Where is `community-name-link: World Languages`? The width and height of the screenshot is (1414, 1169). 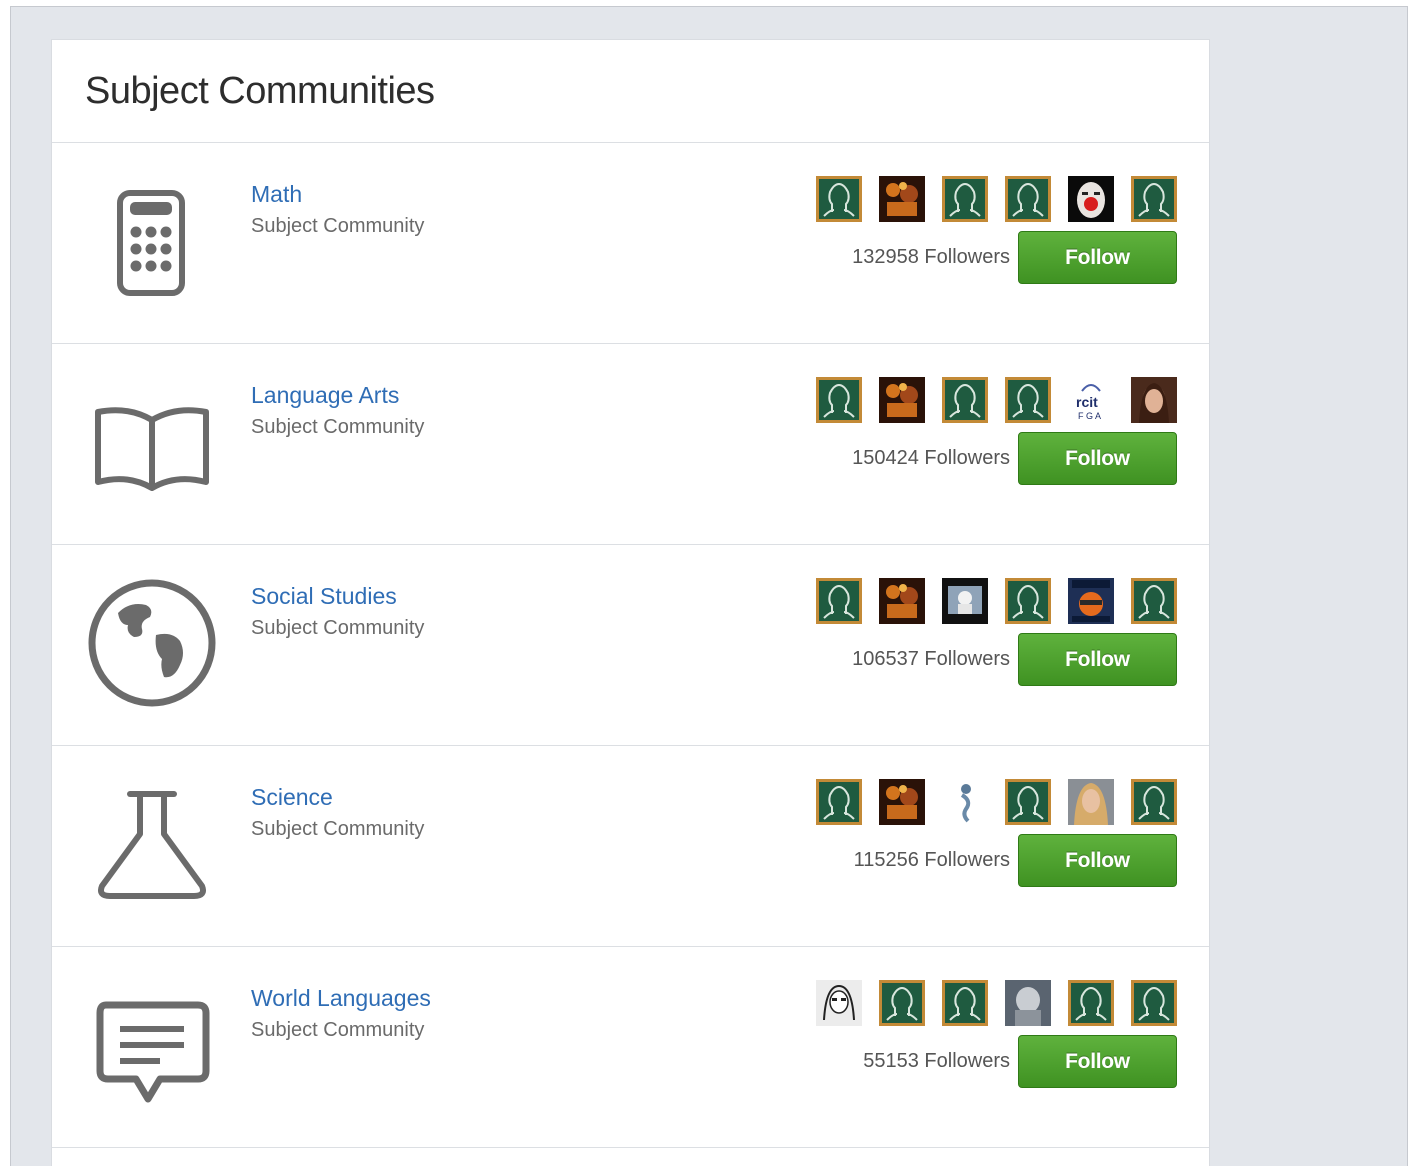 community-name-link: World Languages is located at coordinates (341, 998).